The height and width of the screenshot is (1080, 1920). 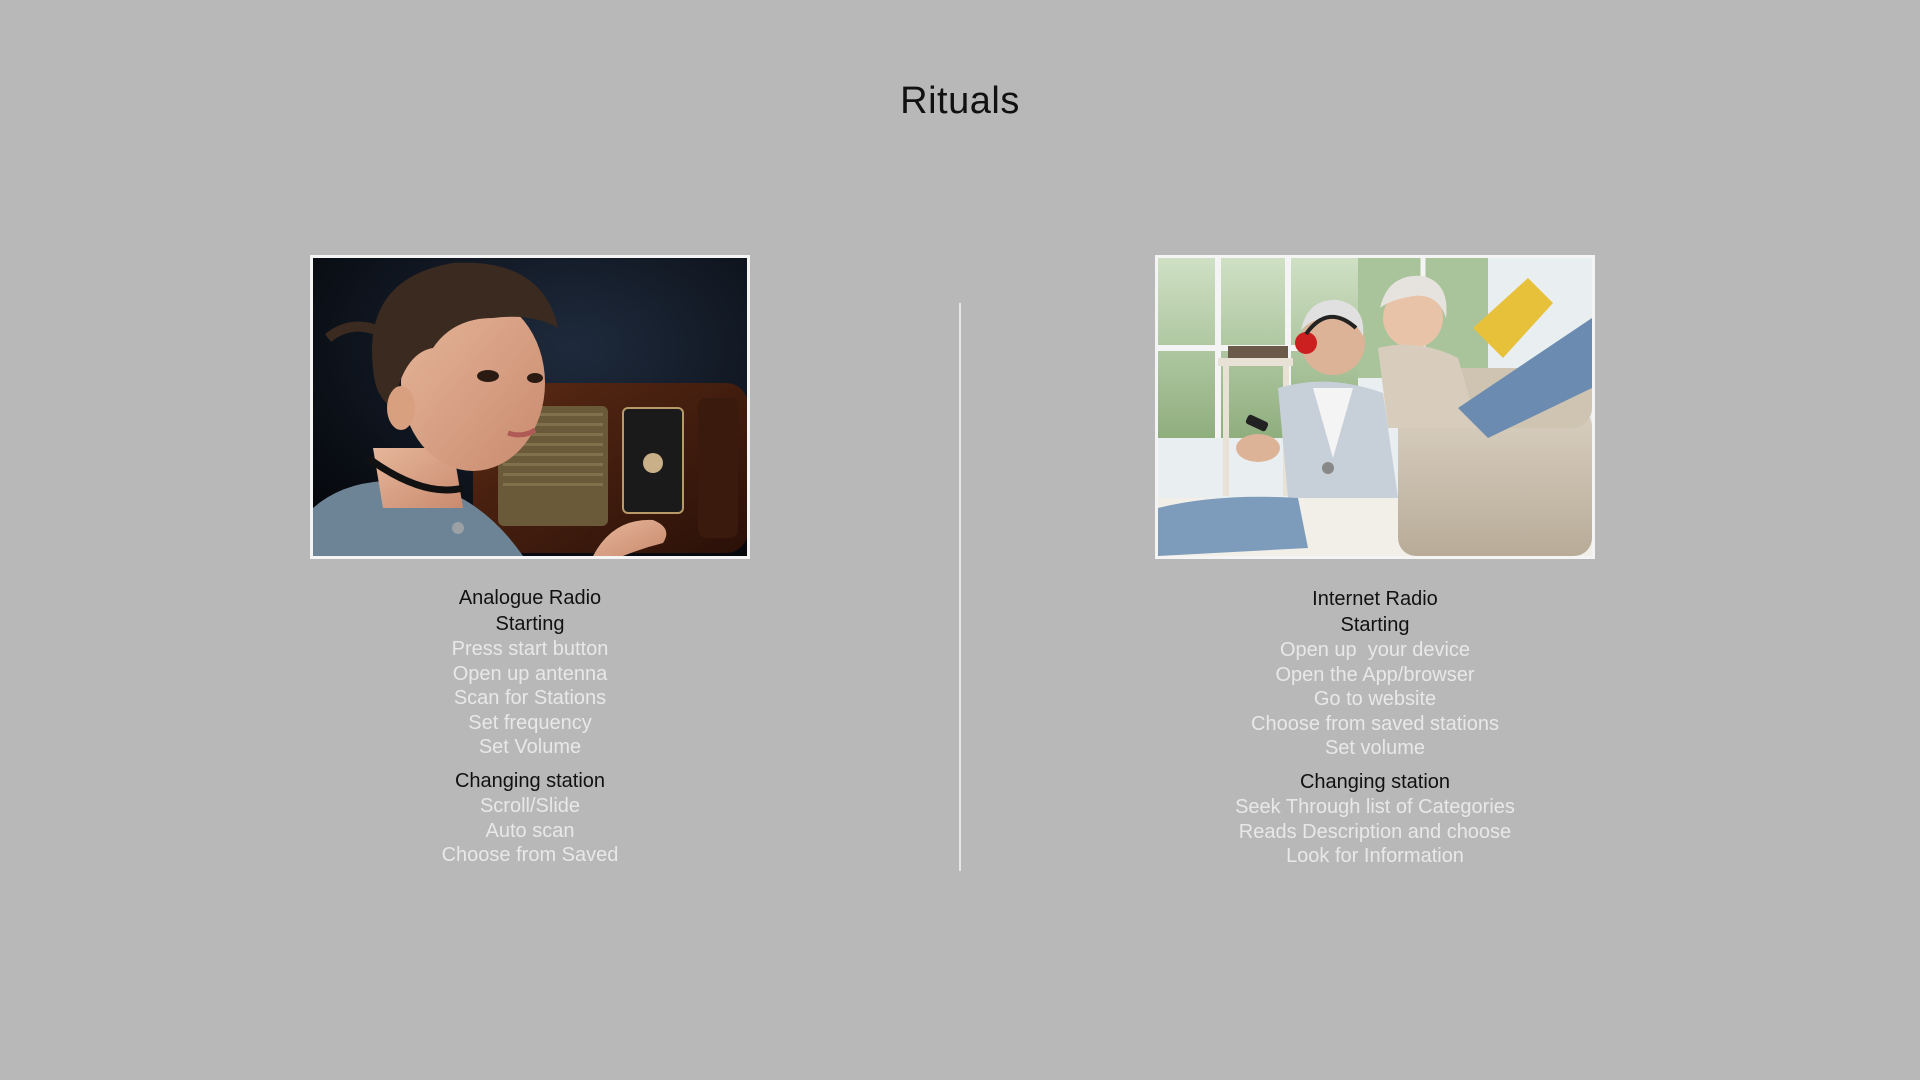 I want to click on list-item: Set frequency, so click(x=530, y=722).